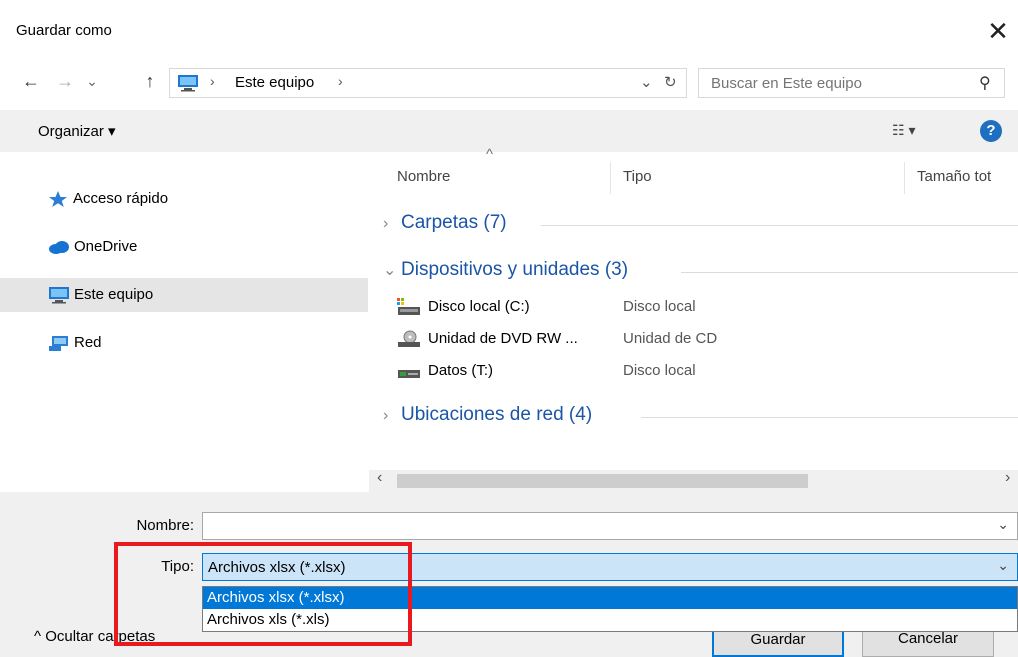  I want to click on drive-icon, so click(409, 309).